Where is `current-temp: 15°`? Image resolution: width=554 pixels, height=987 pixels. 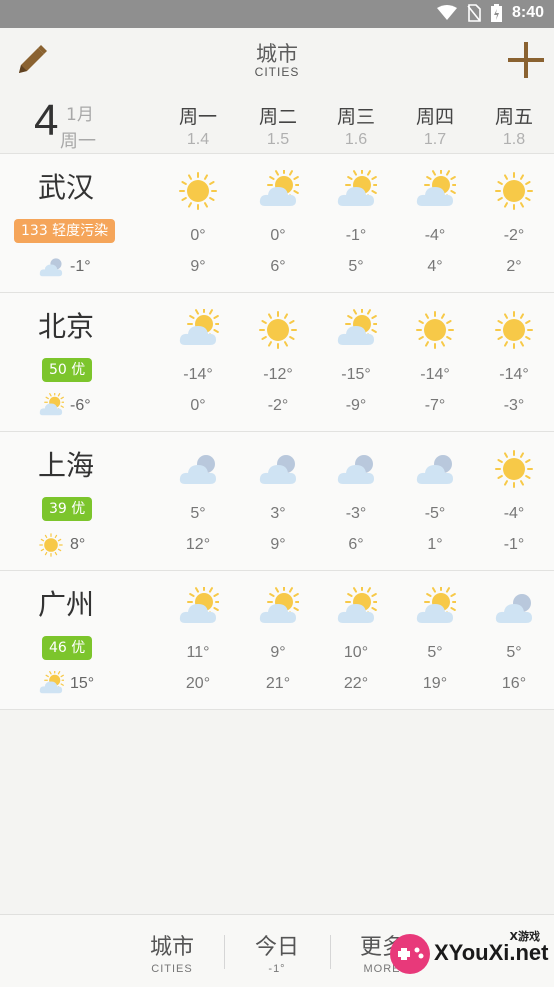 current-temp: 15° is located at coordinates (82, 683).